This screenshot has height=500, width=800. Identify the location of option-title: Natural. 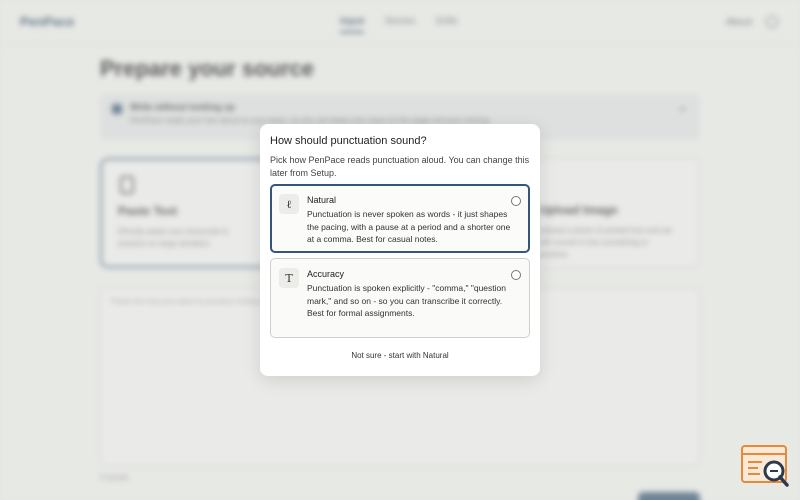
(322, 200).